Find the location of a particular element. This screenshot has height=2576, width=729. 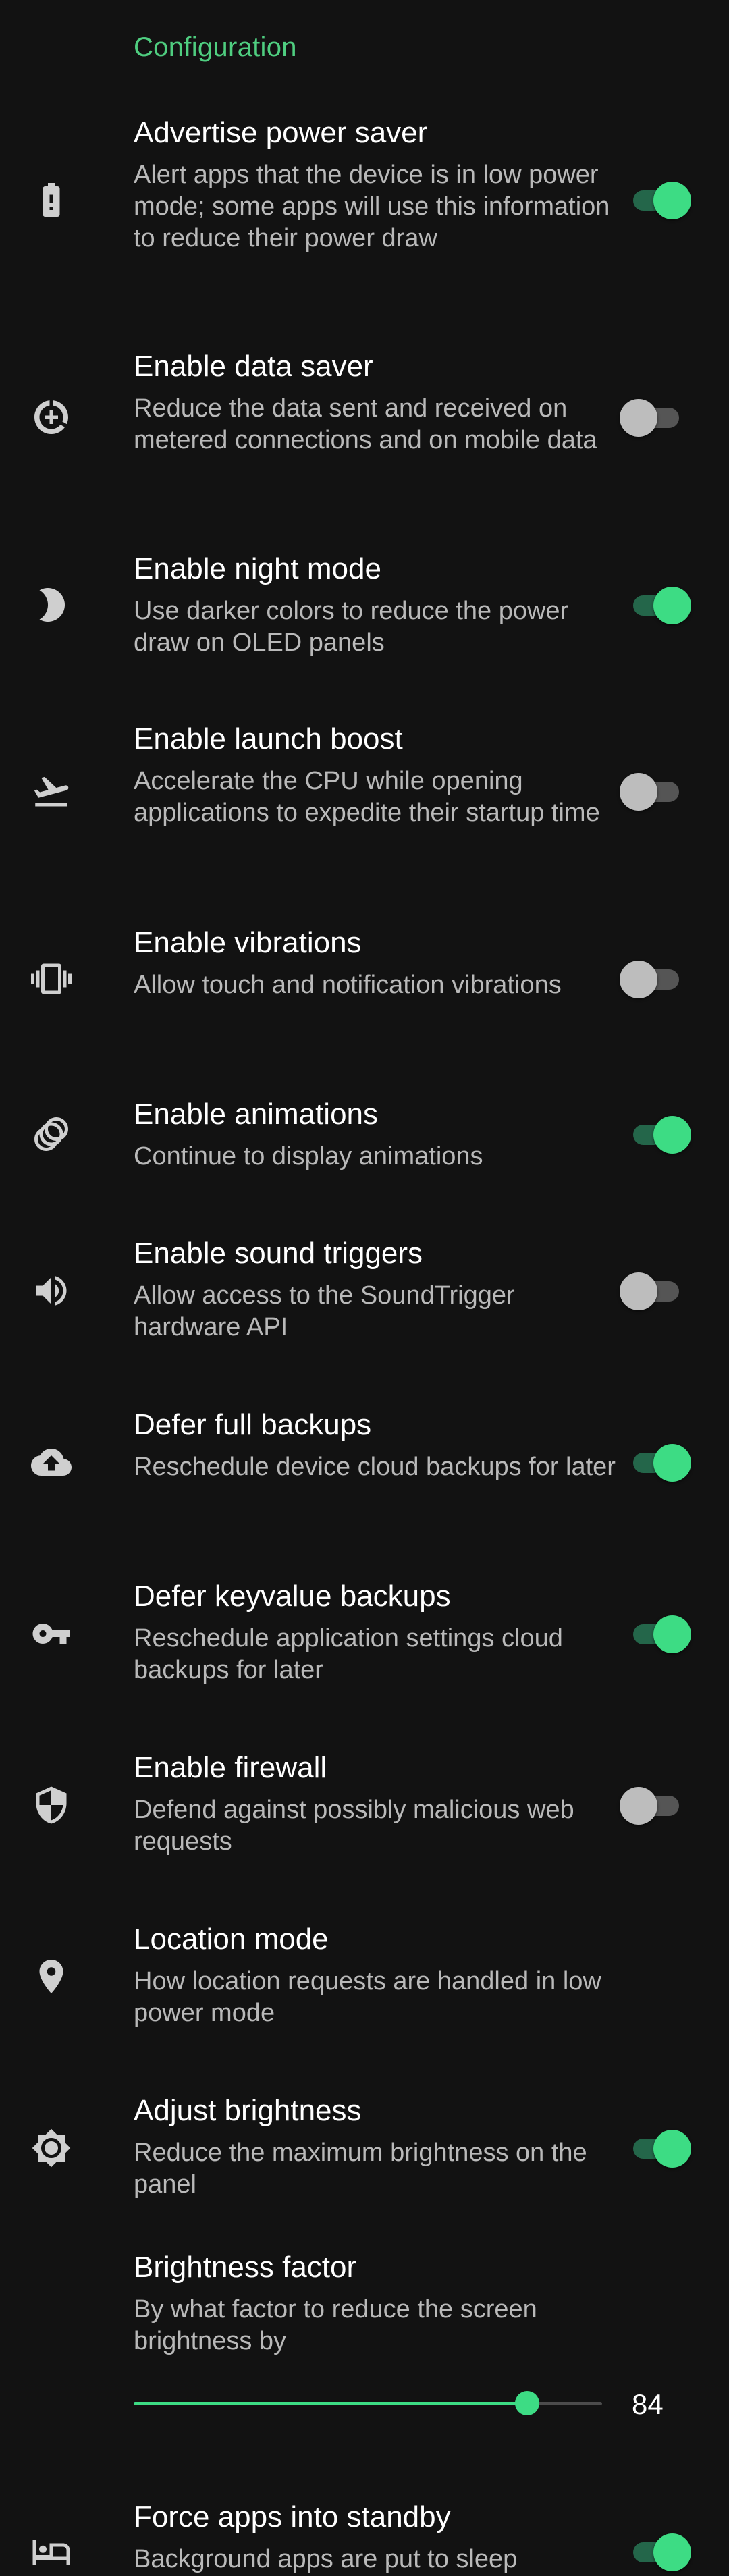

slider-thumb is located at coordinates (526, 2403).